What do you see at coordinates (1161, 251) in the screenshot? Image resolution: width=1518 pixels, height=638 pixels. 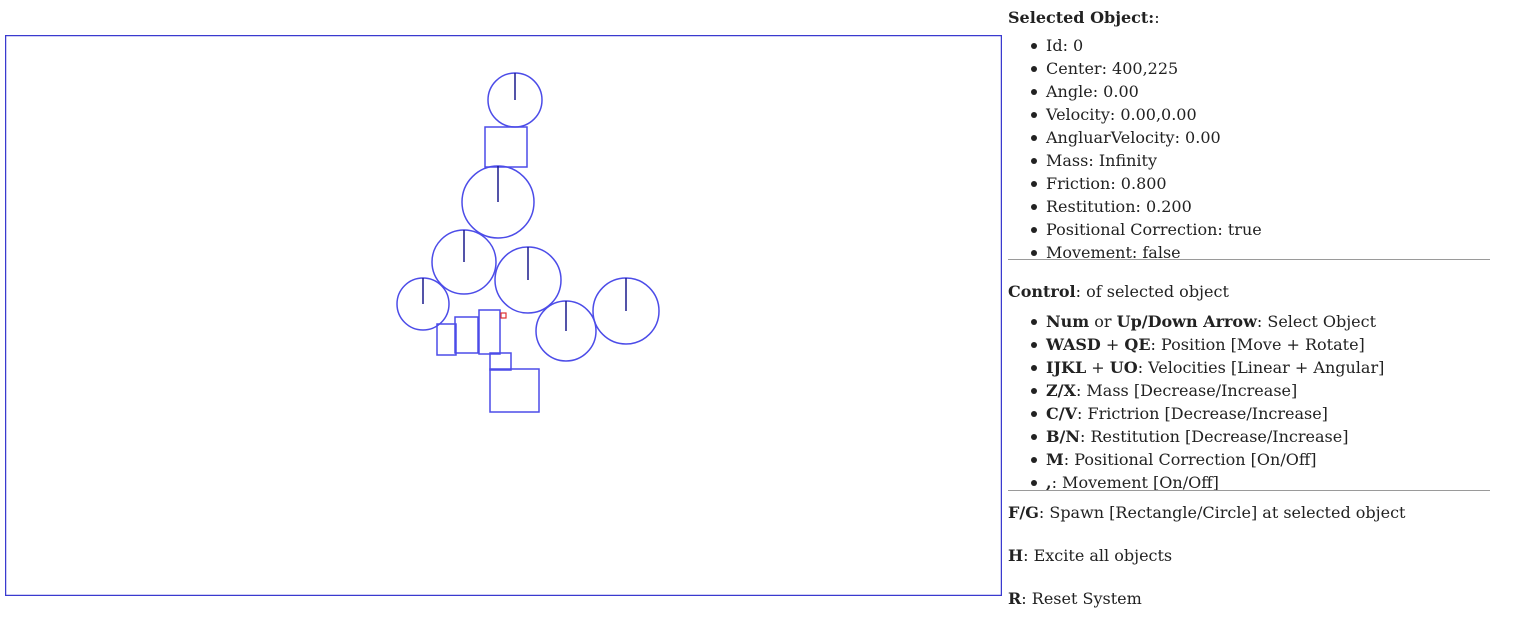 I see `property-value: false` at bounding box center [1161, 251].